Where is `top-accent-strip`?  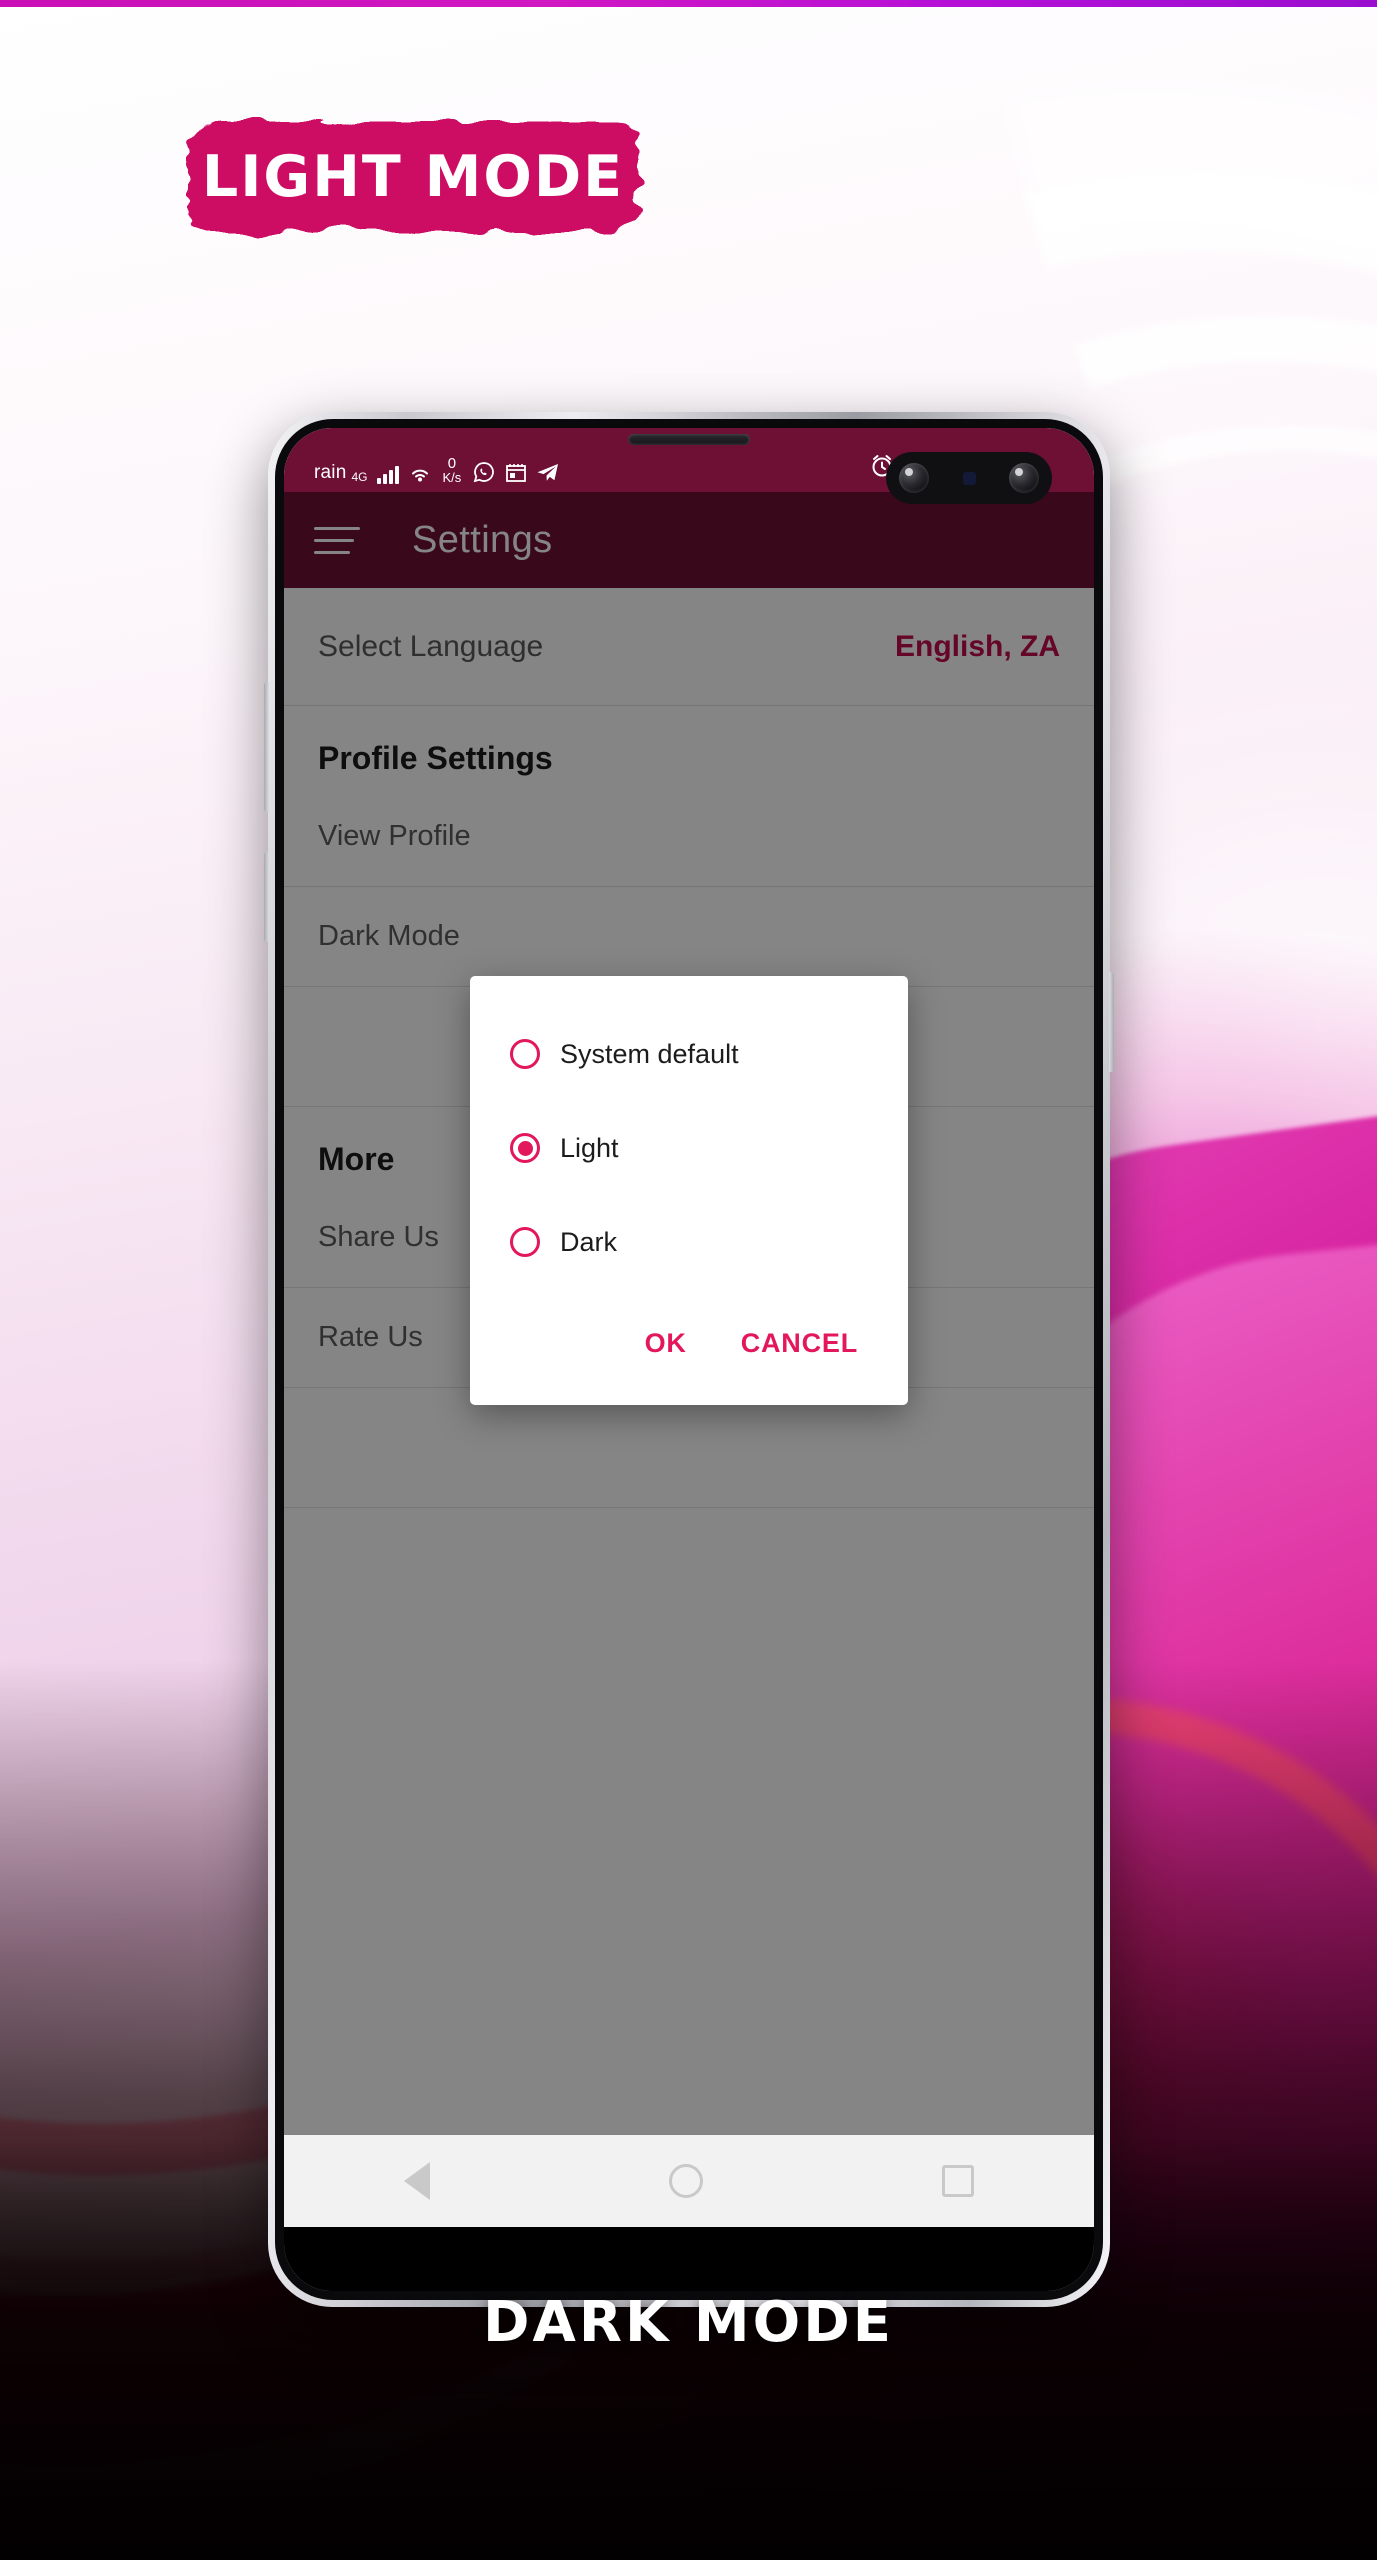
top-accent-strip is located at coordinates (688, 3).